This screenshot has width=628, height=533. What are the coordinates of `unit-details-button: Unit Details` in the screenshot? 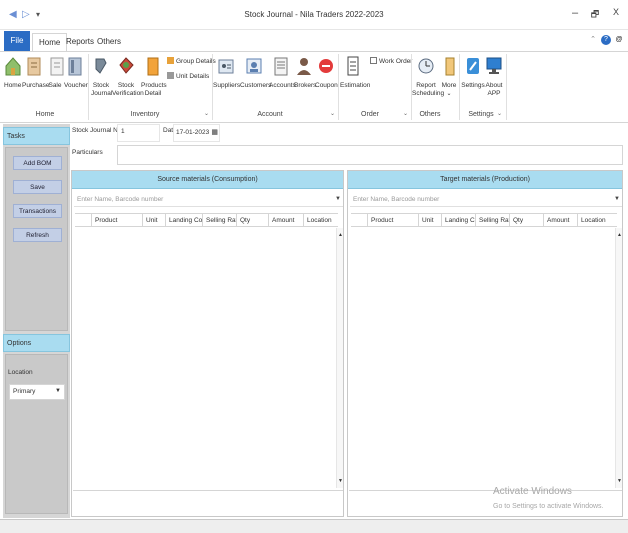 It's located at (188, 77).